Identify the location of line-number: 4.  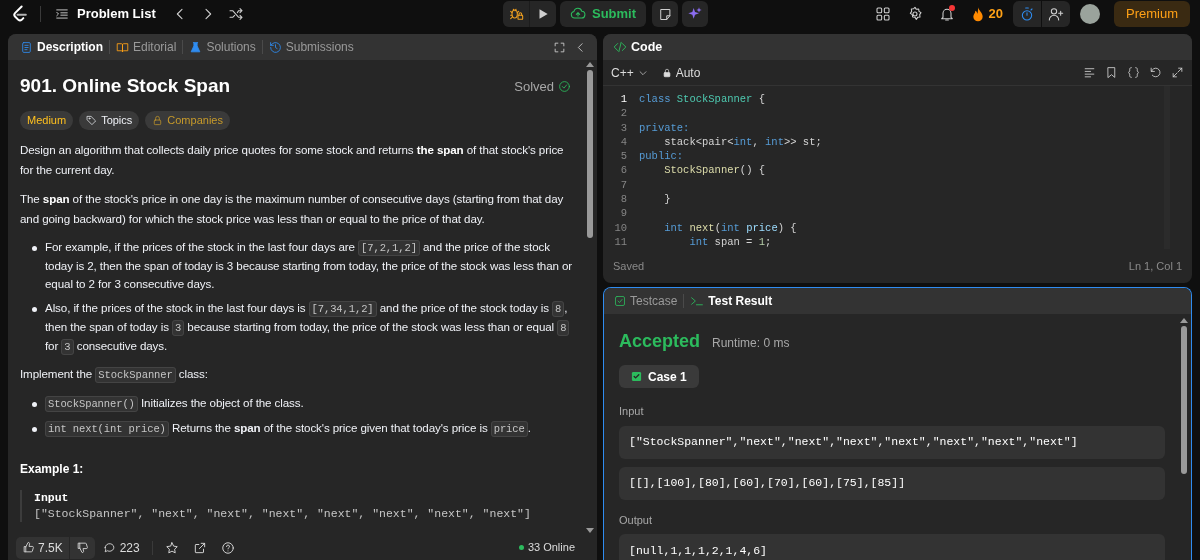
(623, 142).